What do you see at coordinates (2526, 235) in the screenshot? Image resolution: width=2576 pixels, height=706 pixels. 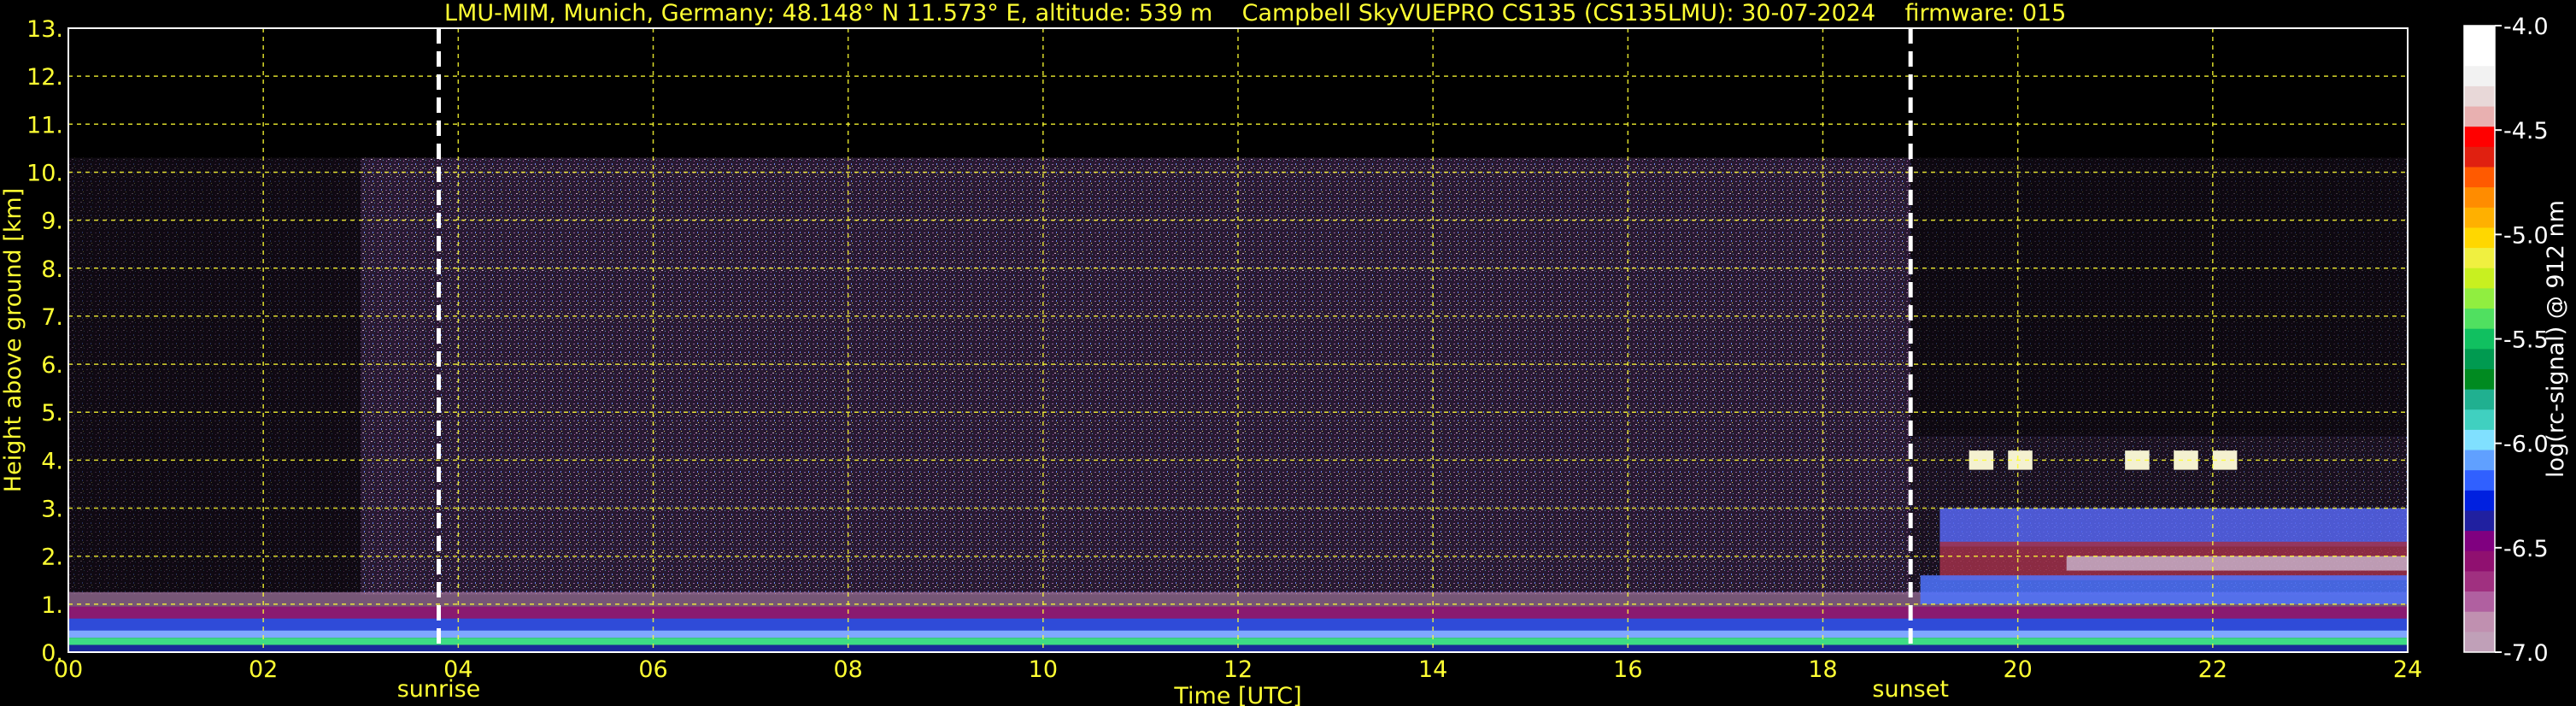 I see `colorbar-tick-label: -5.0` at bounding box center [2526, 235].